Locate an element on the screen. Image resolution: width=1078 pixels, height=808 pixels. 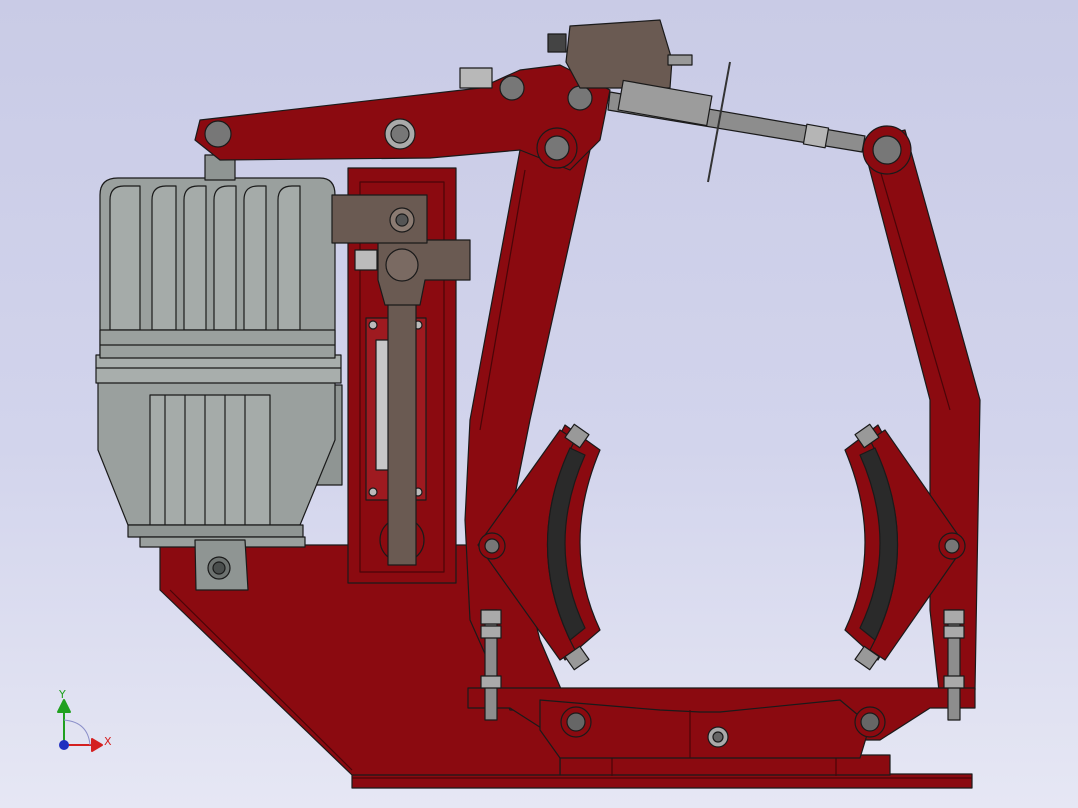
motor-foot is located at coordinates (221, 565).